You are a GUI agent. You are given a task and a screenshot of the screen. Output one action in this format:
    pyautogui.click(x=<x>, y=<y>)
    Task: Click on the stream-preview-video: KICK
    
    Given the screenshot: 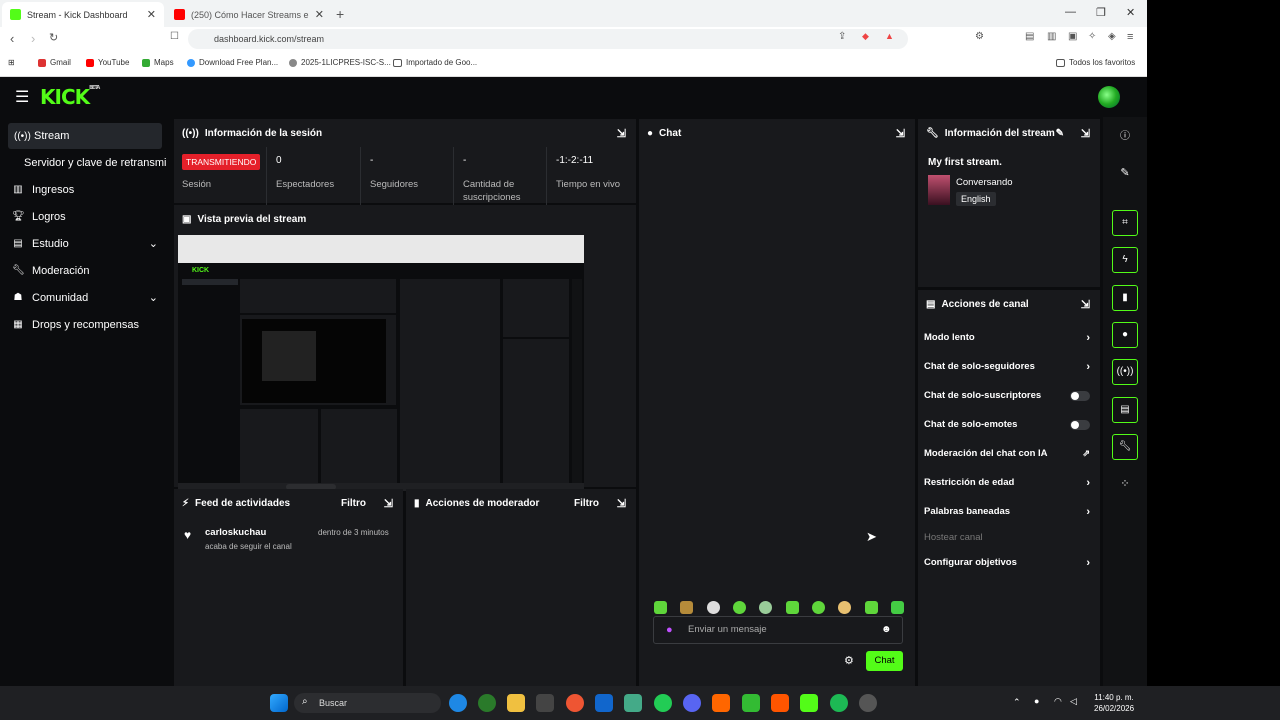 What is the action you would take?
    pyautogui.click(x=381, y=363)
    